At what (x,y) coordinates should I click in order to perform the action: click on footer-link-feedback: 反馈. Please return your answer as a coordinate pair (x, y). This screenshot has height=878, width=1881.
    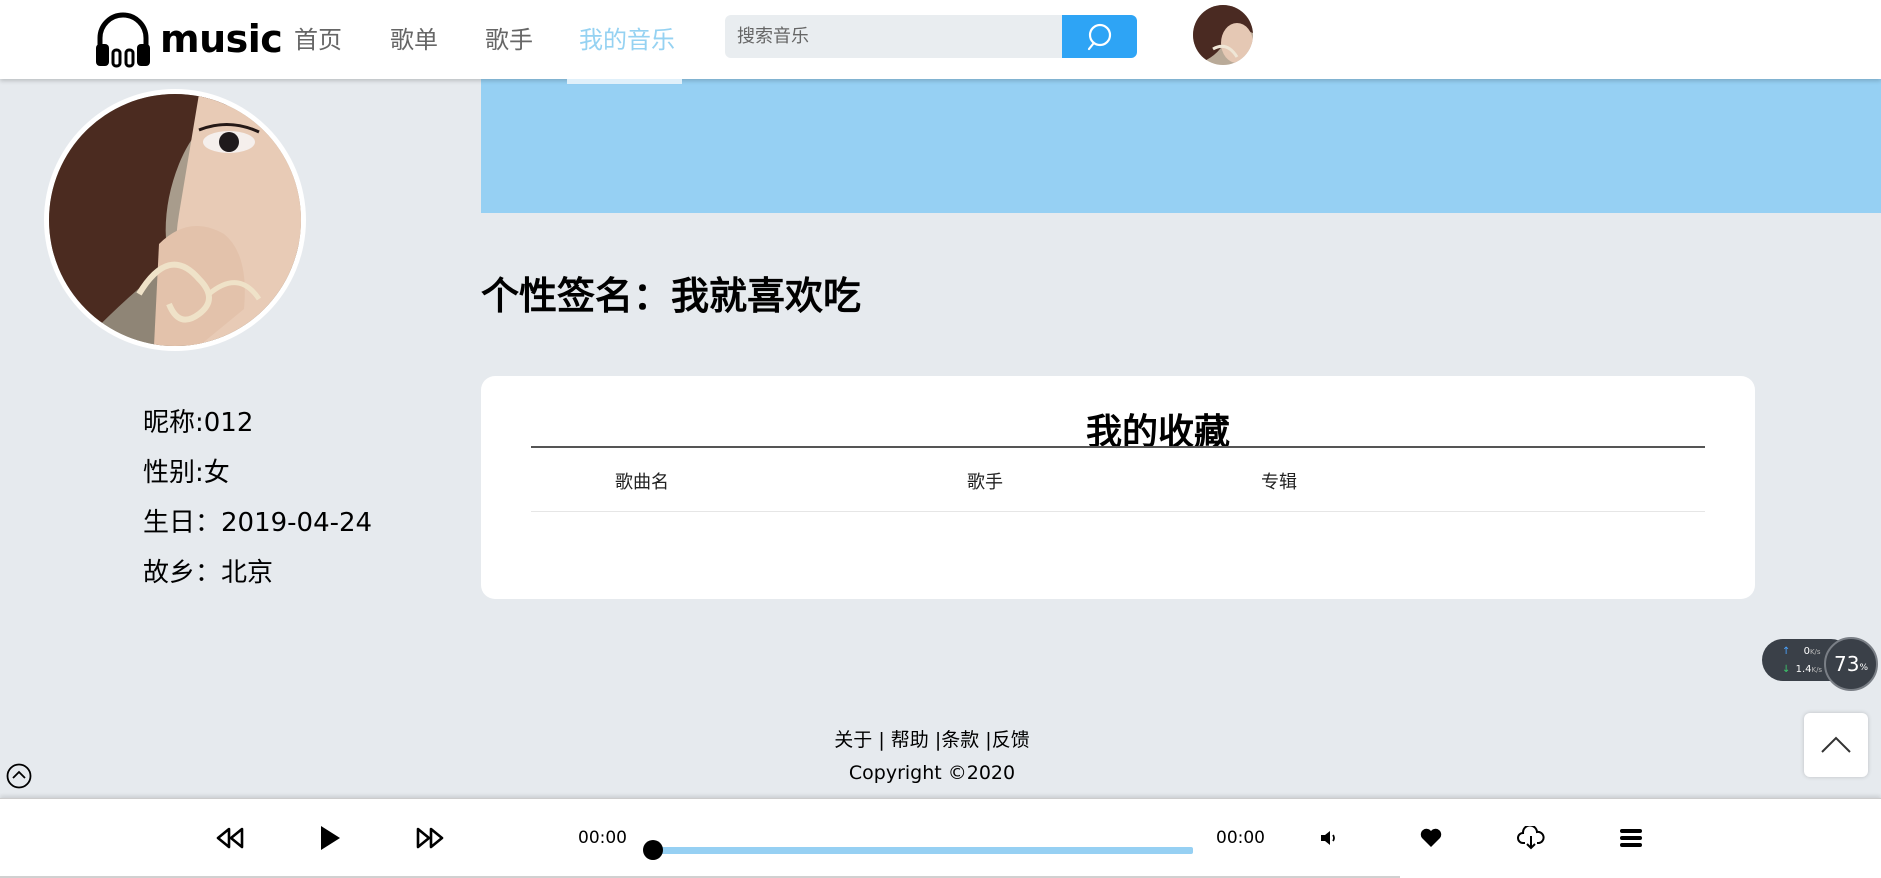
    Looking at the image, I should click on (1011, 740).